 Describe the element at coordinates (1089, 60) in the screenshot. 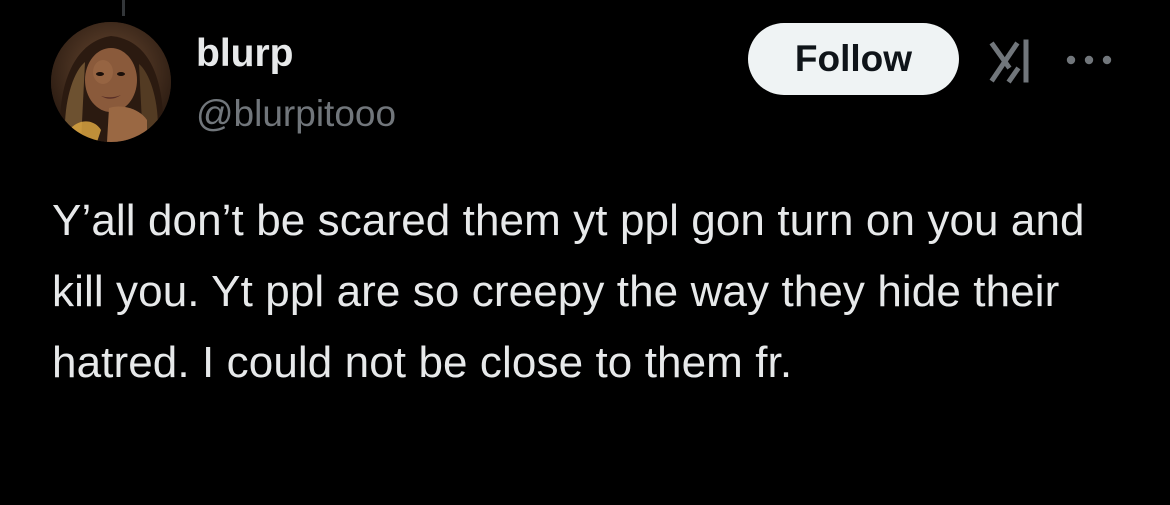

I see `more-dots-icon` at that location.